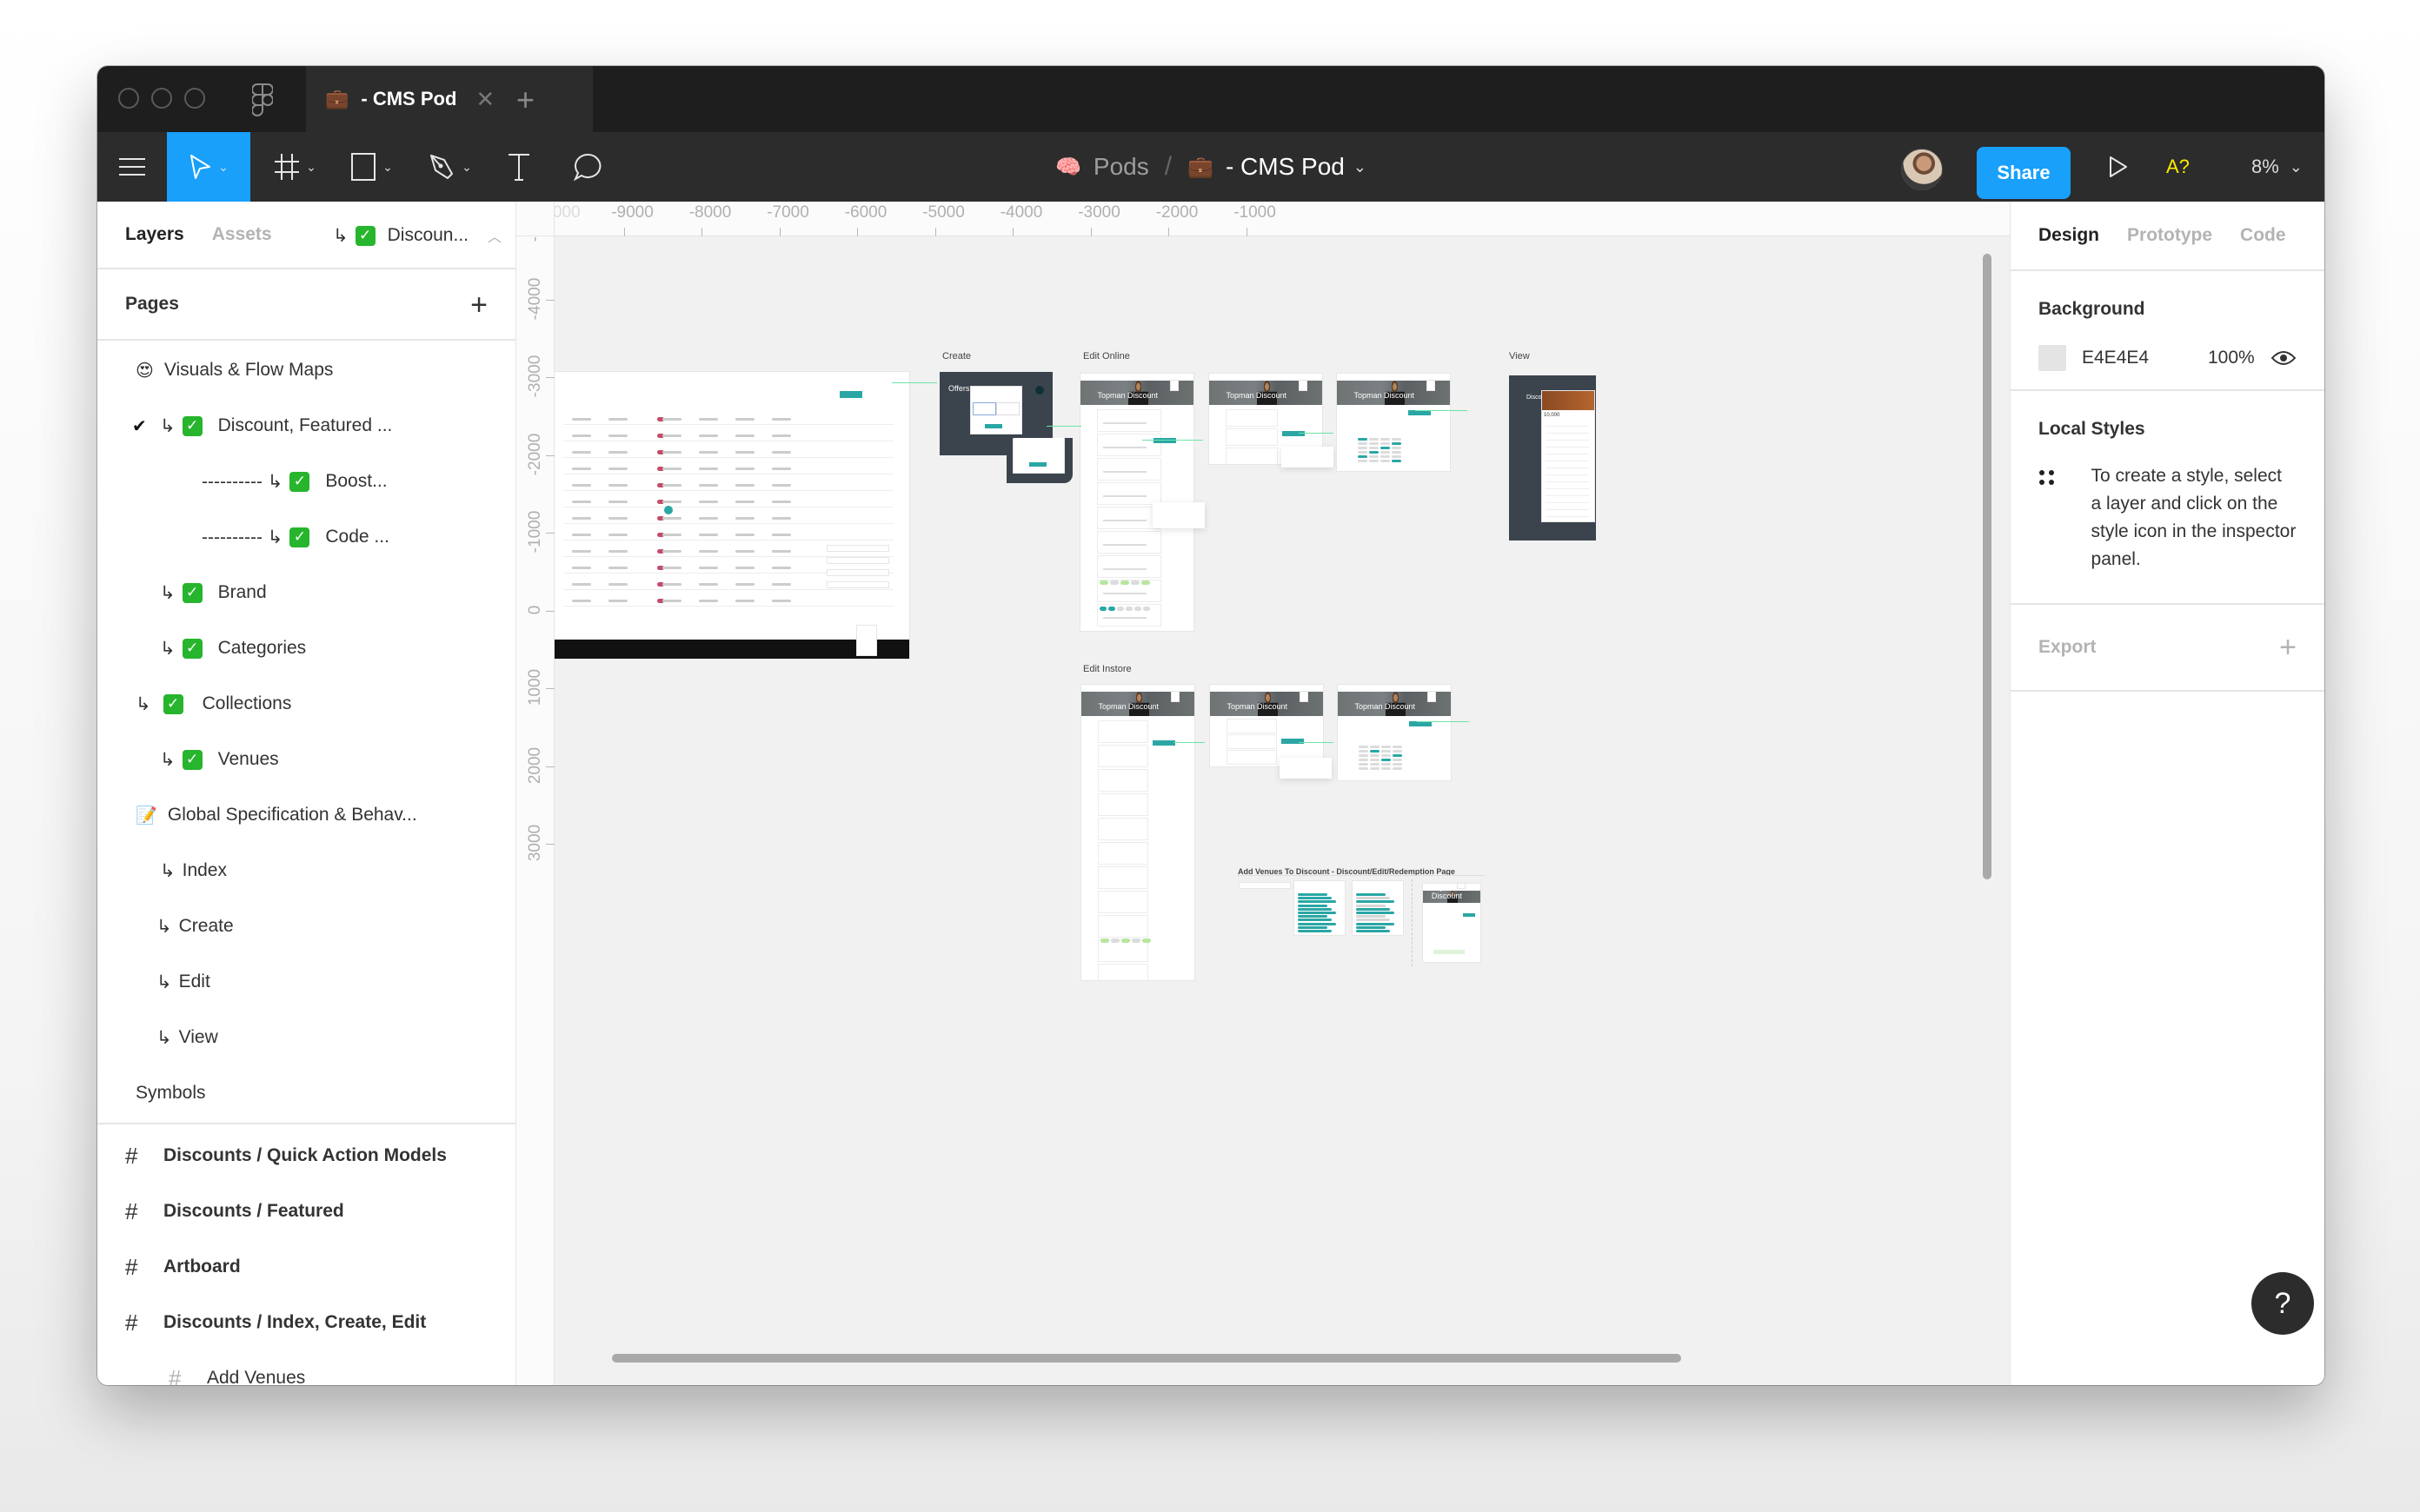  Describe the element at coordinates (449, 99) in the screenshot. I see `file-tab: 💼 - CMS Pod ✕` at that location.